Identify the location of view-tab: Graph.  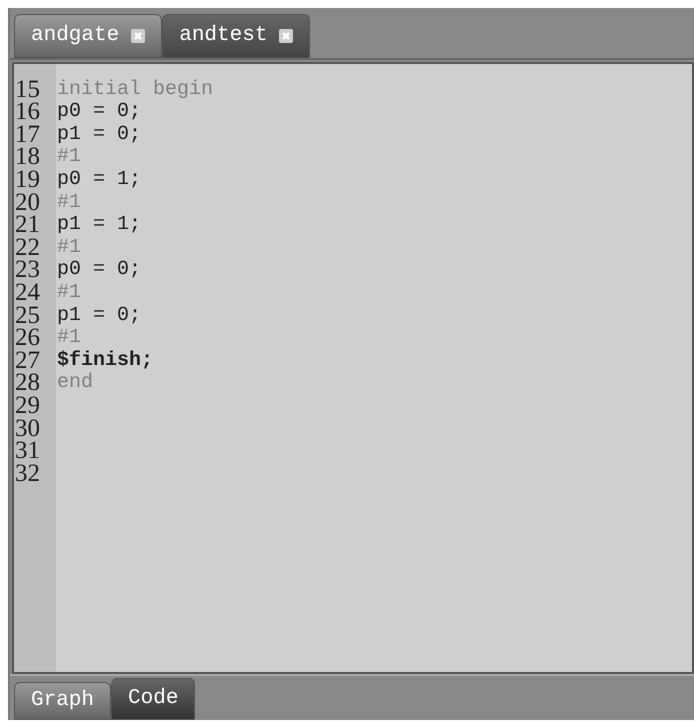
(63, 701).